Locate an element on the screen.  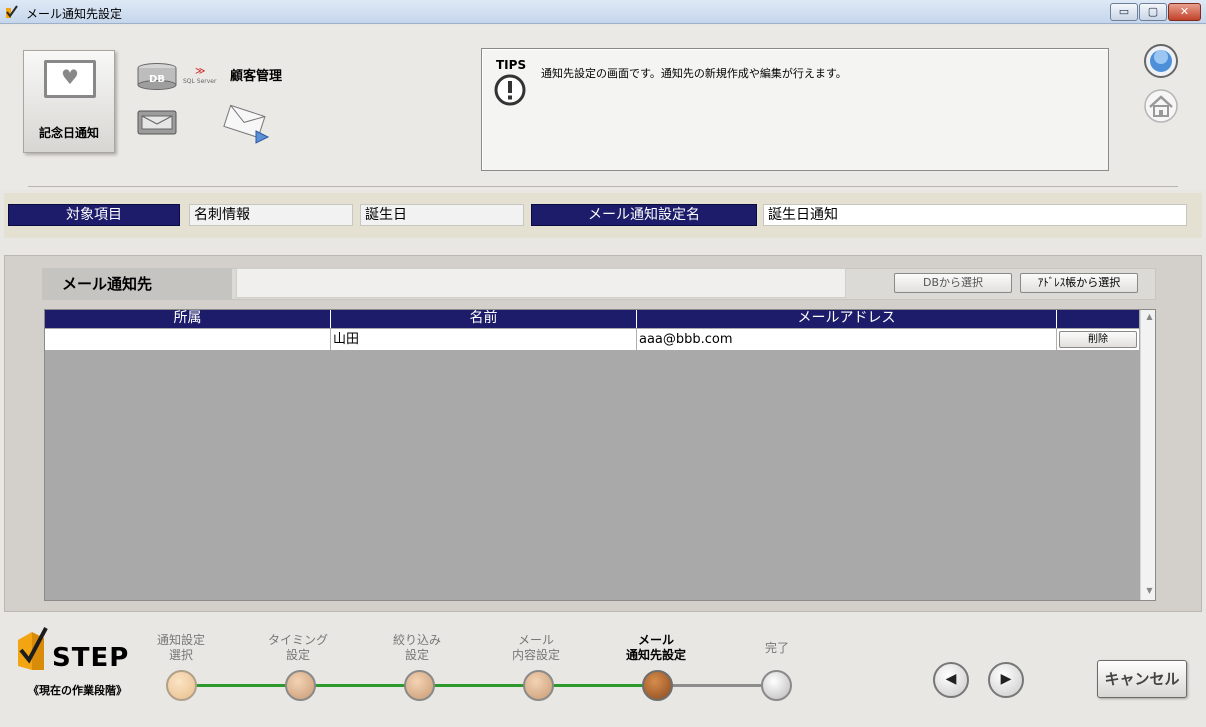
maximize-button: ▢ is located at coordinates (1153, 12).